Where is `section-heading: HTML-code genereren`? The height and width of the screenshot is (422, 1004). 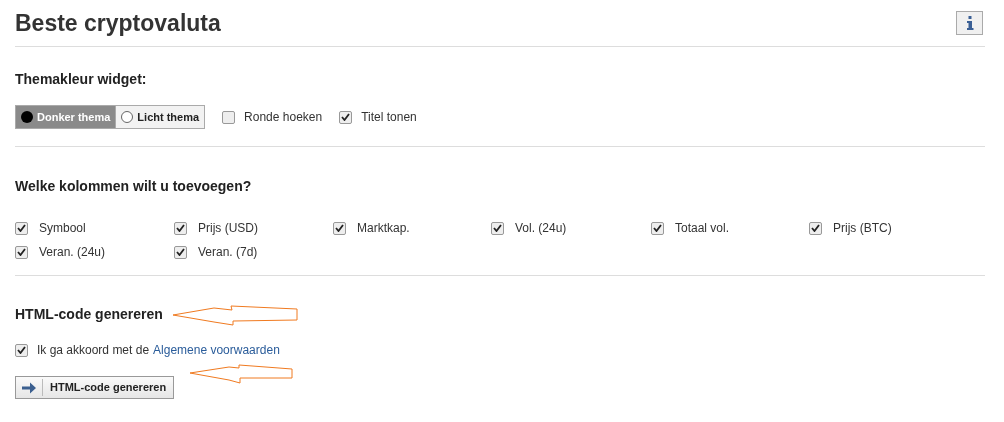 section-heading: HTML-code genereren is located at coordinates (89, 314).